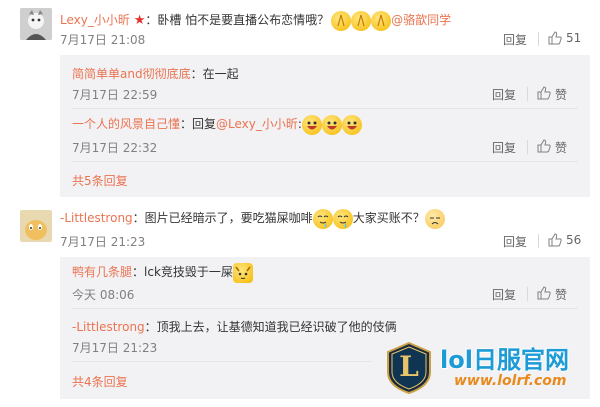 Image resolution: width=600 pixels, height=407 pixels. Describe the element at coordinates (115, 148) in the screenshot. I see `reply-time: 7月17日 22:32` at that location.